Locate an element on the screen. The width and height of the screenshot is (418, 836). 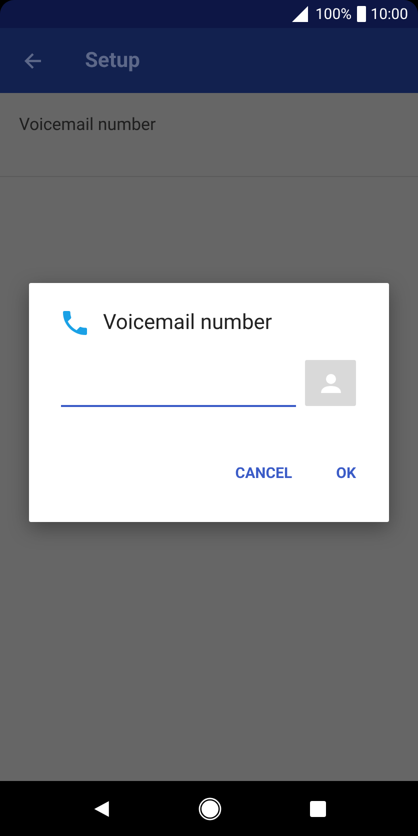
home-icon is located at coordinates (210, 808).